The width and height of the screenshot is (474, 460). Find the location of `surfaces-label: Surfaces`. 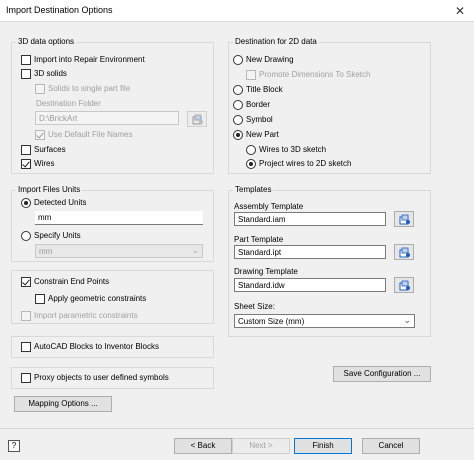

surfaces-label: Surfaces is located at coordinates (50, 149).